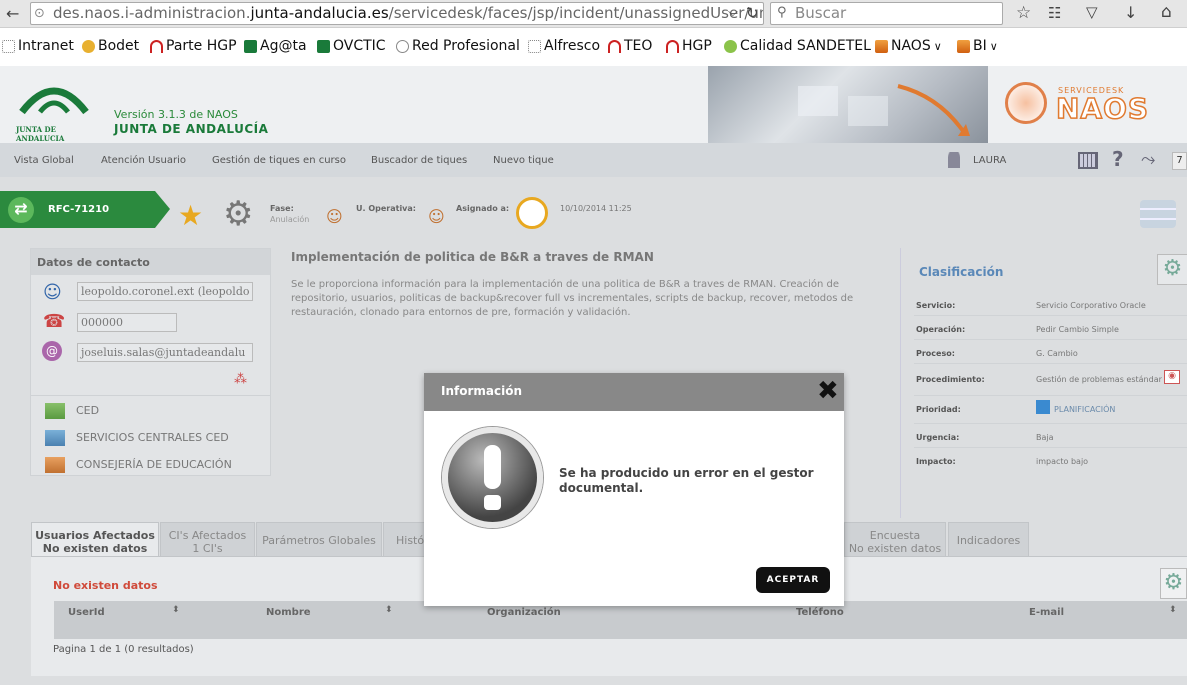  Describe the element at coordinates (351, 46) in the screenshot. I see `bookmark-ovctic: OVCTIC` at that location.